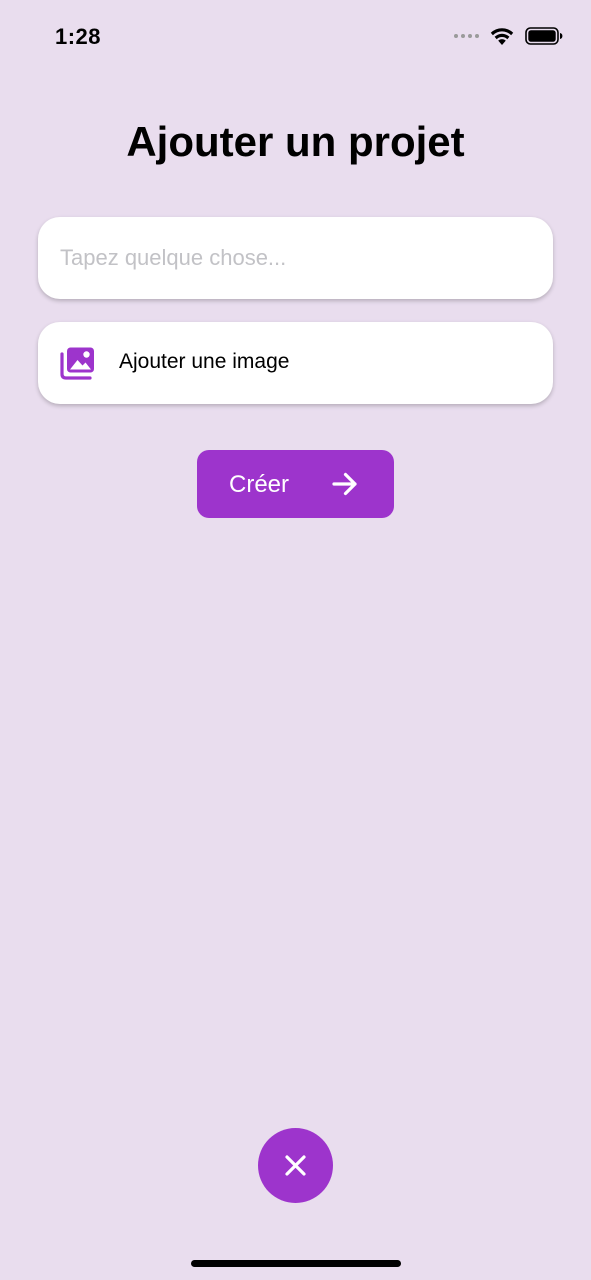  Describe the element at coordinates (295, 141) in the screenshot. I see `page-title: Ajouter un projet` at that location.